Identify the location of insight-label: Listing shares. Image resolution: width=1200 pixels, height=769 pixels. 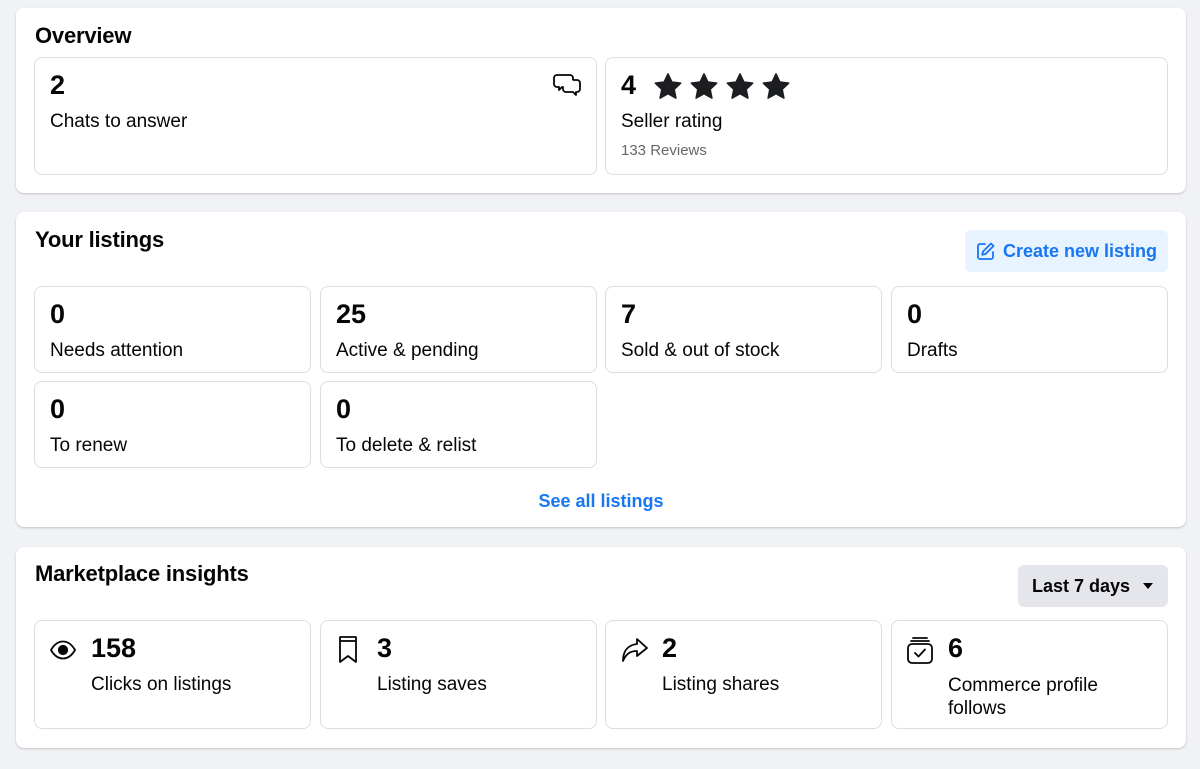
(721, 684).